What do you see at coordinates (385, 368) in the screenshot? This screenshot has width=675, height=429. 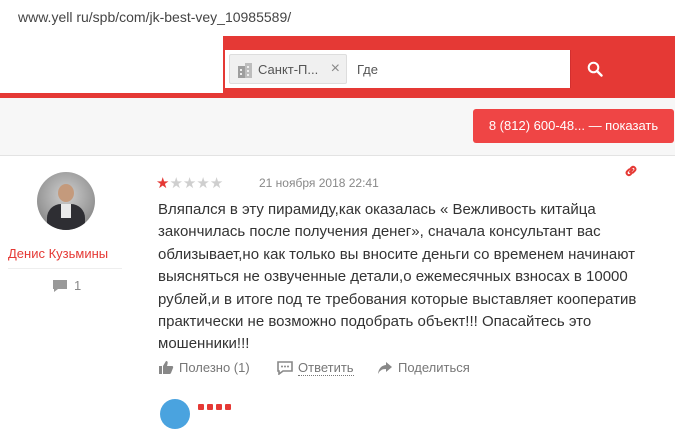 I see `share-arrow-icon` at bounding box center [385, 368].